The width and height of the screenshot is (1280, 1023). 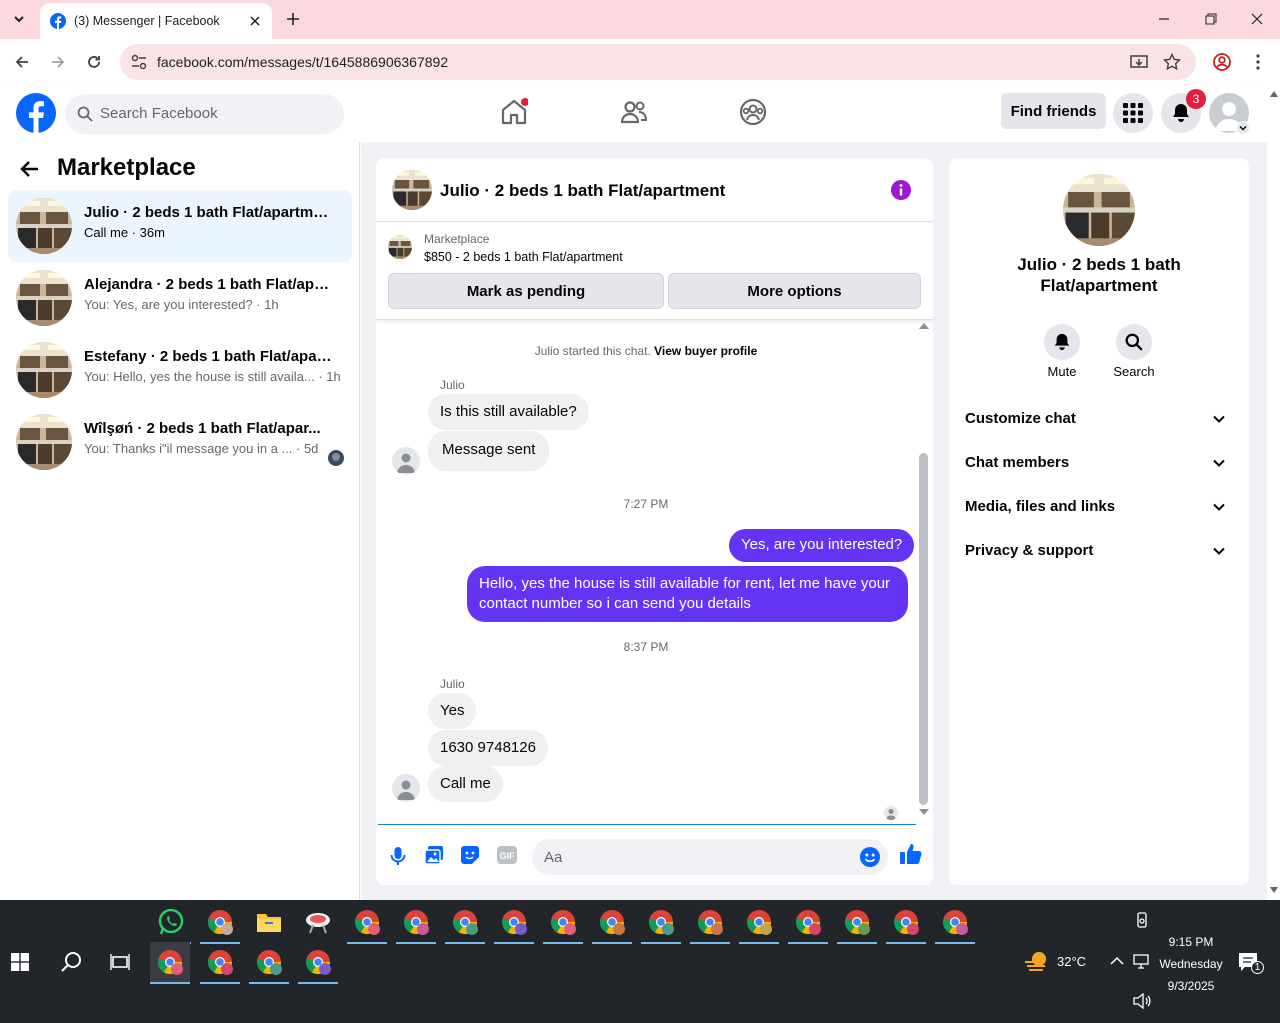 I want to click on bookmark-star-icon, so click(x=1172, y=62).